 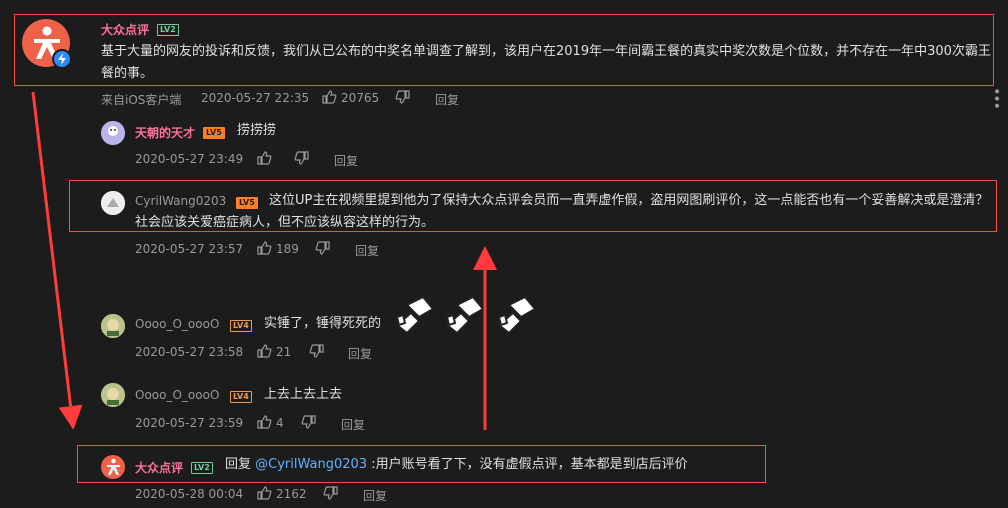 I want to click on arrow-down, so click(x=57, y=260).